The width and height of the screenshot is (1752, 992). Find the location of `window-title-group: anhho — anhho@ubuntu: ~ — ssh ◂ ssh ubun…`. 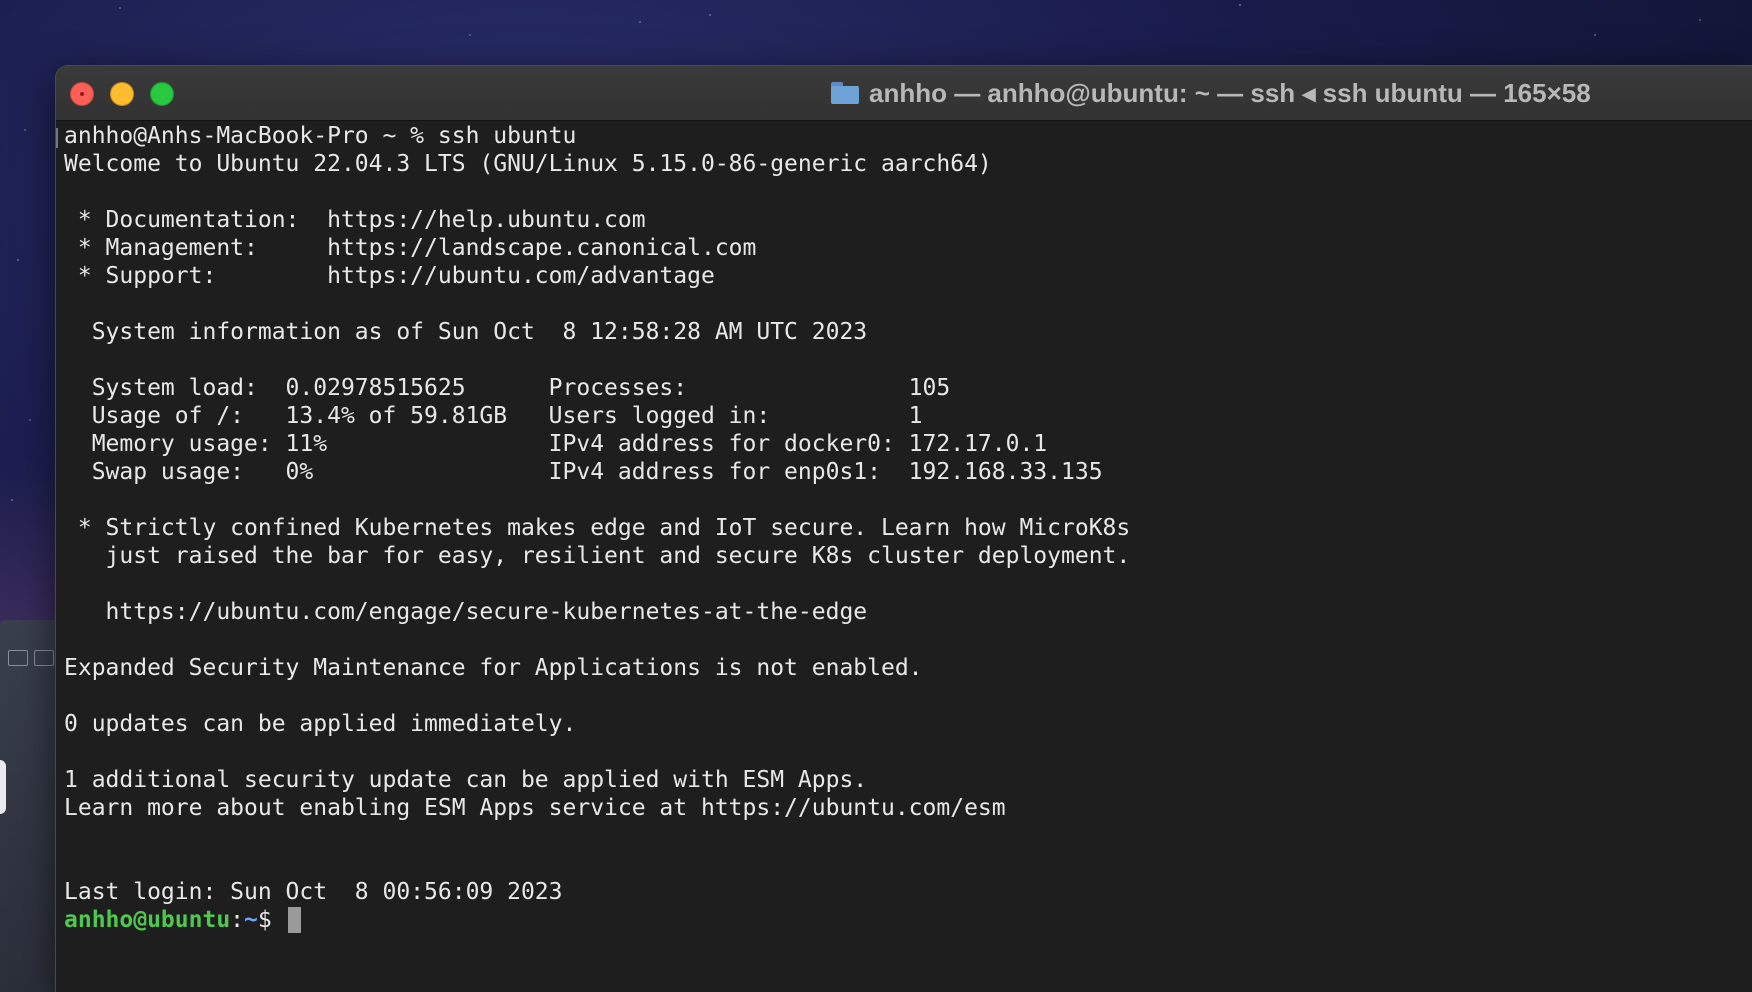

window-title-group: anhho — anhho@ubuntu: ~ — ssh ◂ ssh ubun… is located at coordinates (1211, 93).